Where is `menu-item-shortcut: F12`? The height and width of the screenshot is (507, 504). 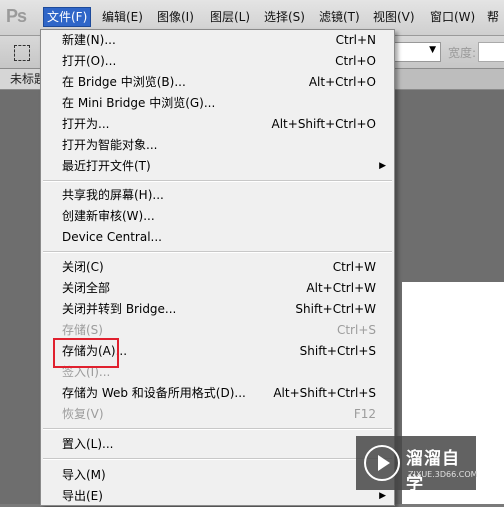 menu-item-shortcut: F12 is located at coordinates (364, 414).